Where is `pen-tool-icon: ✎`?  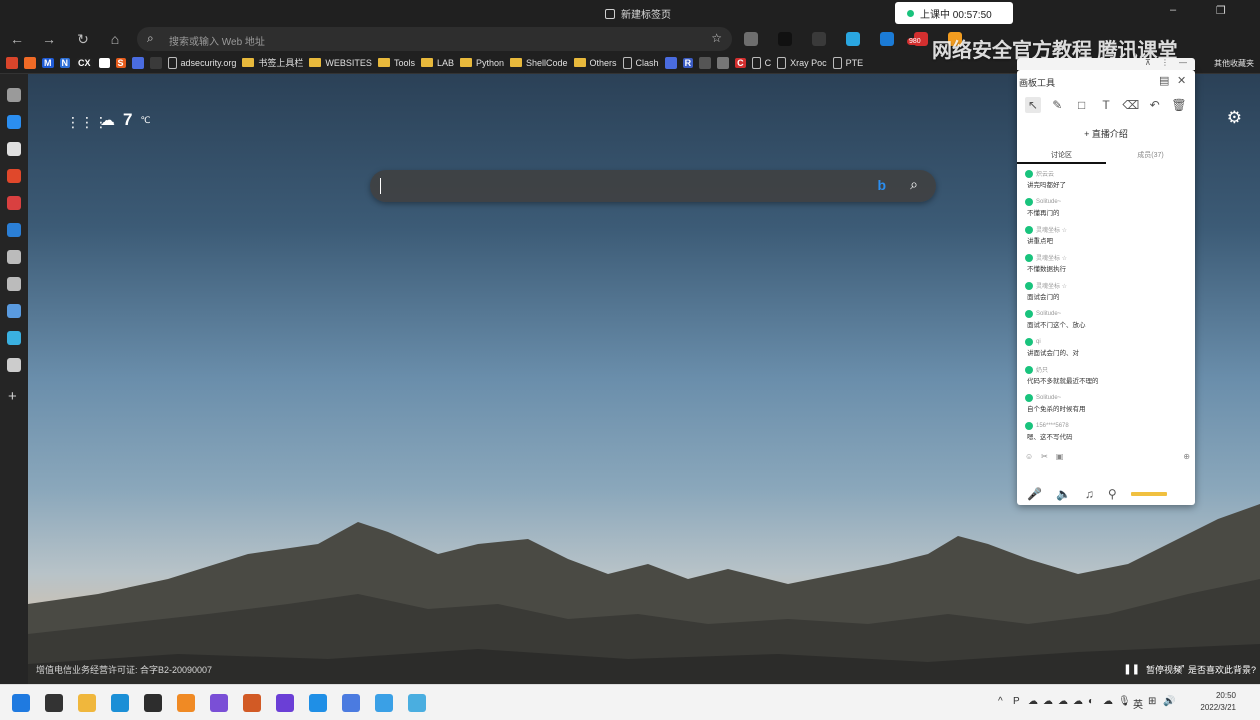
pen-tool-icon: ✎ is located at coordinates (1057, 105).